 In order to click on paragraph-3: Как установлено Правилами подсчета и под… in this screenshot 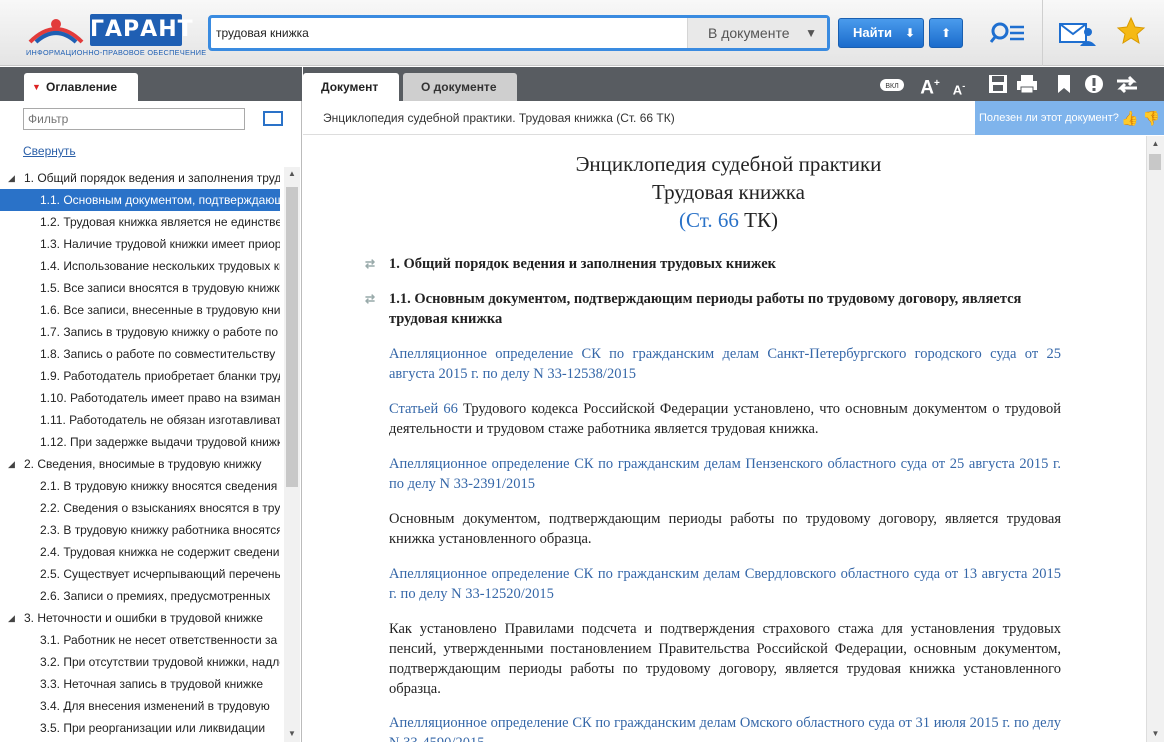, I will do `click(725, 659)`.